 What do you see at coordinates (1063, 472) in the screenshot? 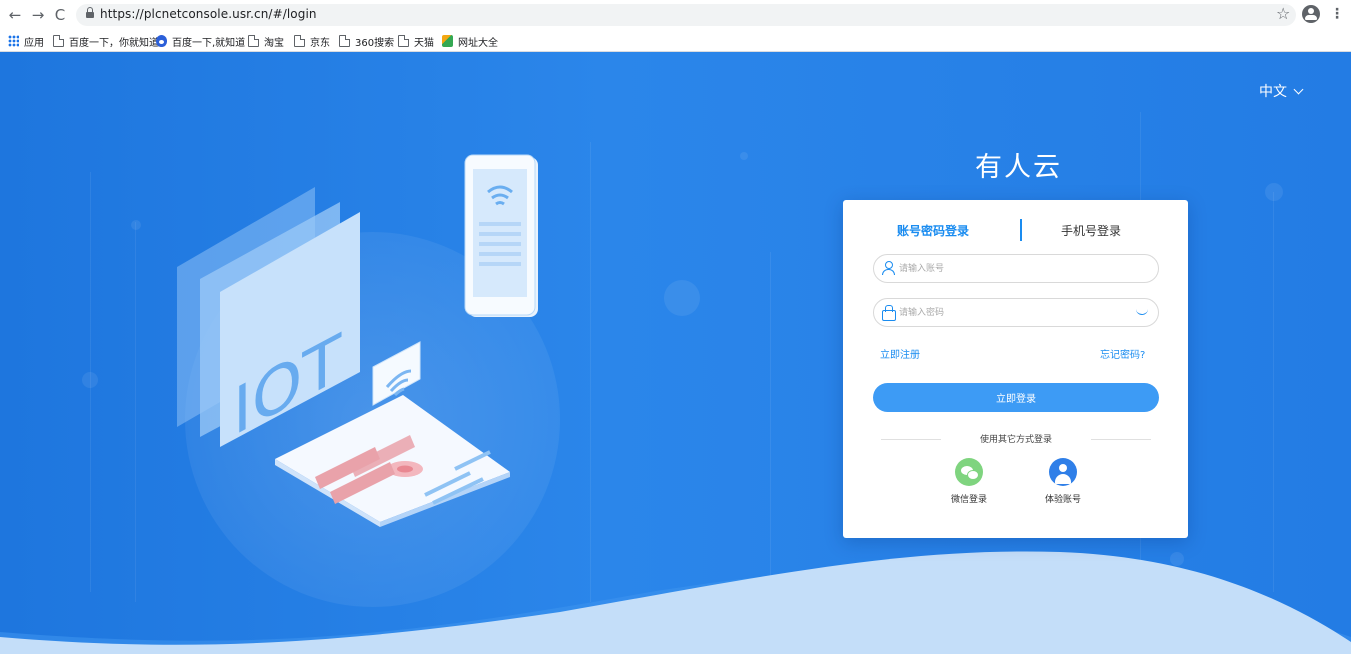
I see `person-icon` at bounding box center [1063, 472].